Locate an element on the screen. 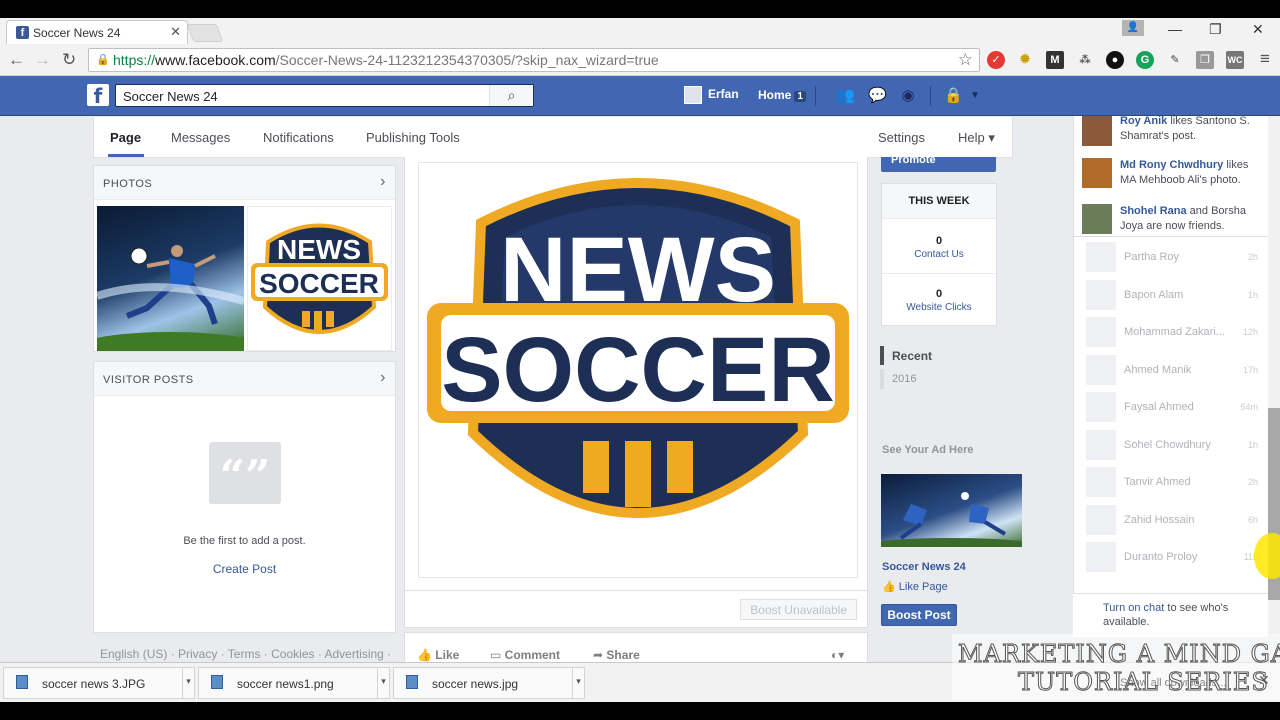 This screenshot has height=720, width=1280. messages-icon: 💬 is located at coordinates (877, 96).